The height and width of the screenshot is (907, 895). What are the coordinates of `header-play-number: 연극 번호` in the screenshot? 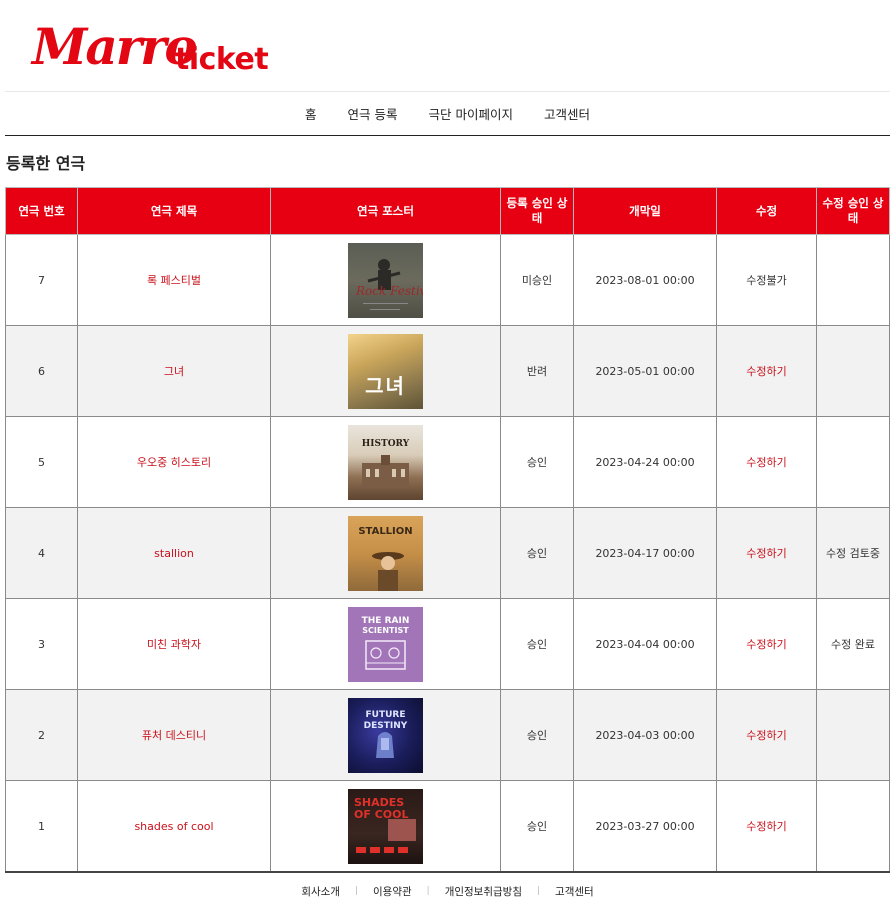 It's located at (41, 211).